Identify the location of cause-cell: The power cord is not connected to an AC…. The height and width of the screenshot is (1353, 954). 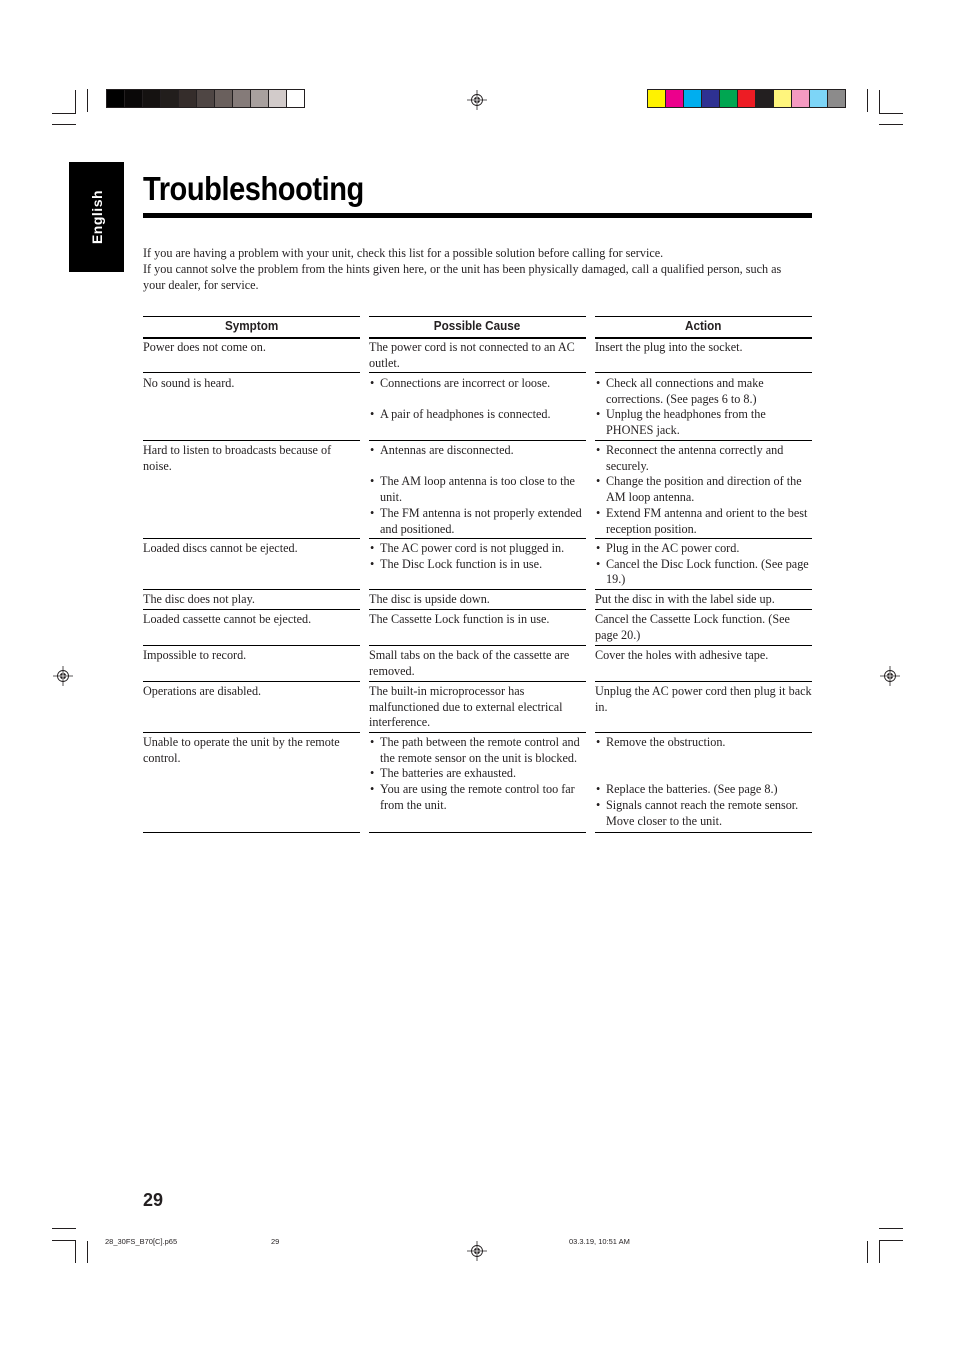
(477, 355).